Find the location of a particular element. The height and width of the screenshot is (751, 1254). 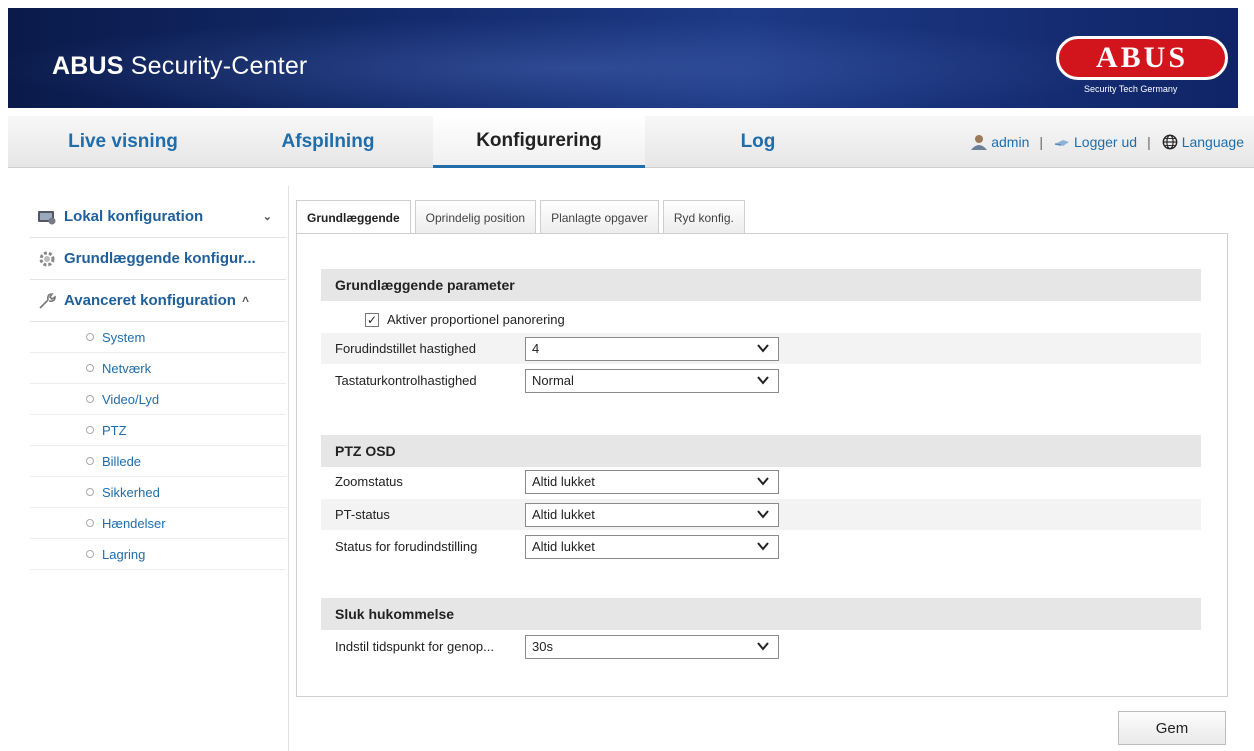

pt-status-select: Altid lukket is located at coordinates (652, 514).